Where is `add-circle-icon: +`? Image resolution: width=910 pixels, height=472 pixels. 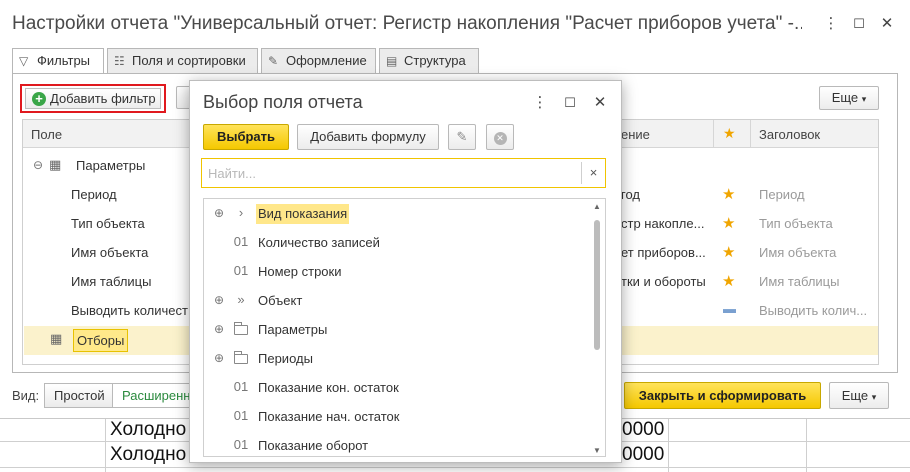 add-circle-icon: + is located at coordinates (39, 99).